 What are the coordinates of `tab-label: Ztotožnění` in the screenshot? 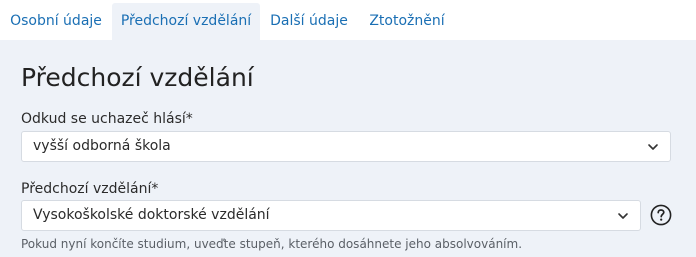 It's located at (407, 21).